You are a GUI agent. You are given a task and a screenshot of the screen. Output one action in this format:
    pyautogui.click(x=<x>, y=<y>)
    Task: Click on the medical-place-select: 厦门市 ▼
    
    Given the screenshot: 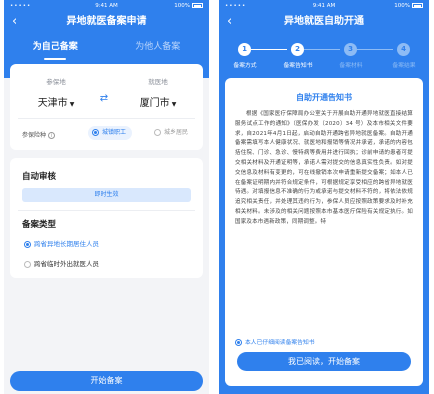 What is the action you would take?
    pyautogui.click(x=158, y=101)
    